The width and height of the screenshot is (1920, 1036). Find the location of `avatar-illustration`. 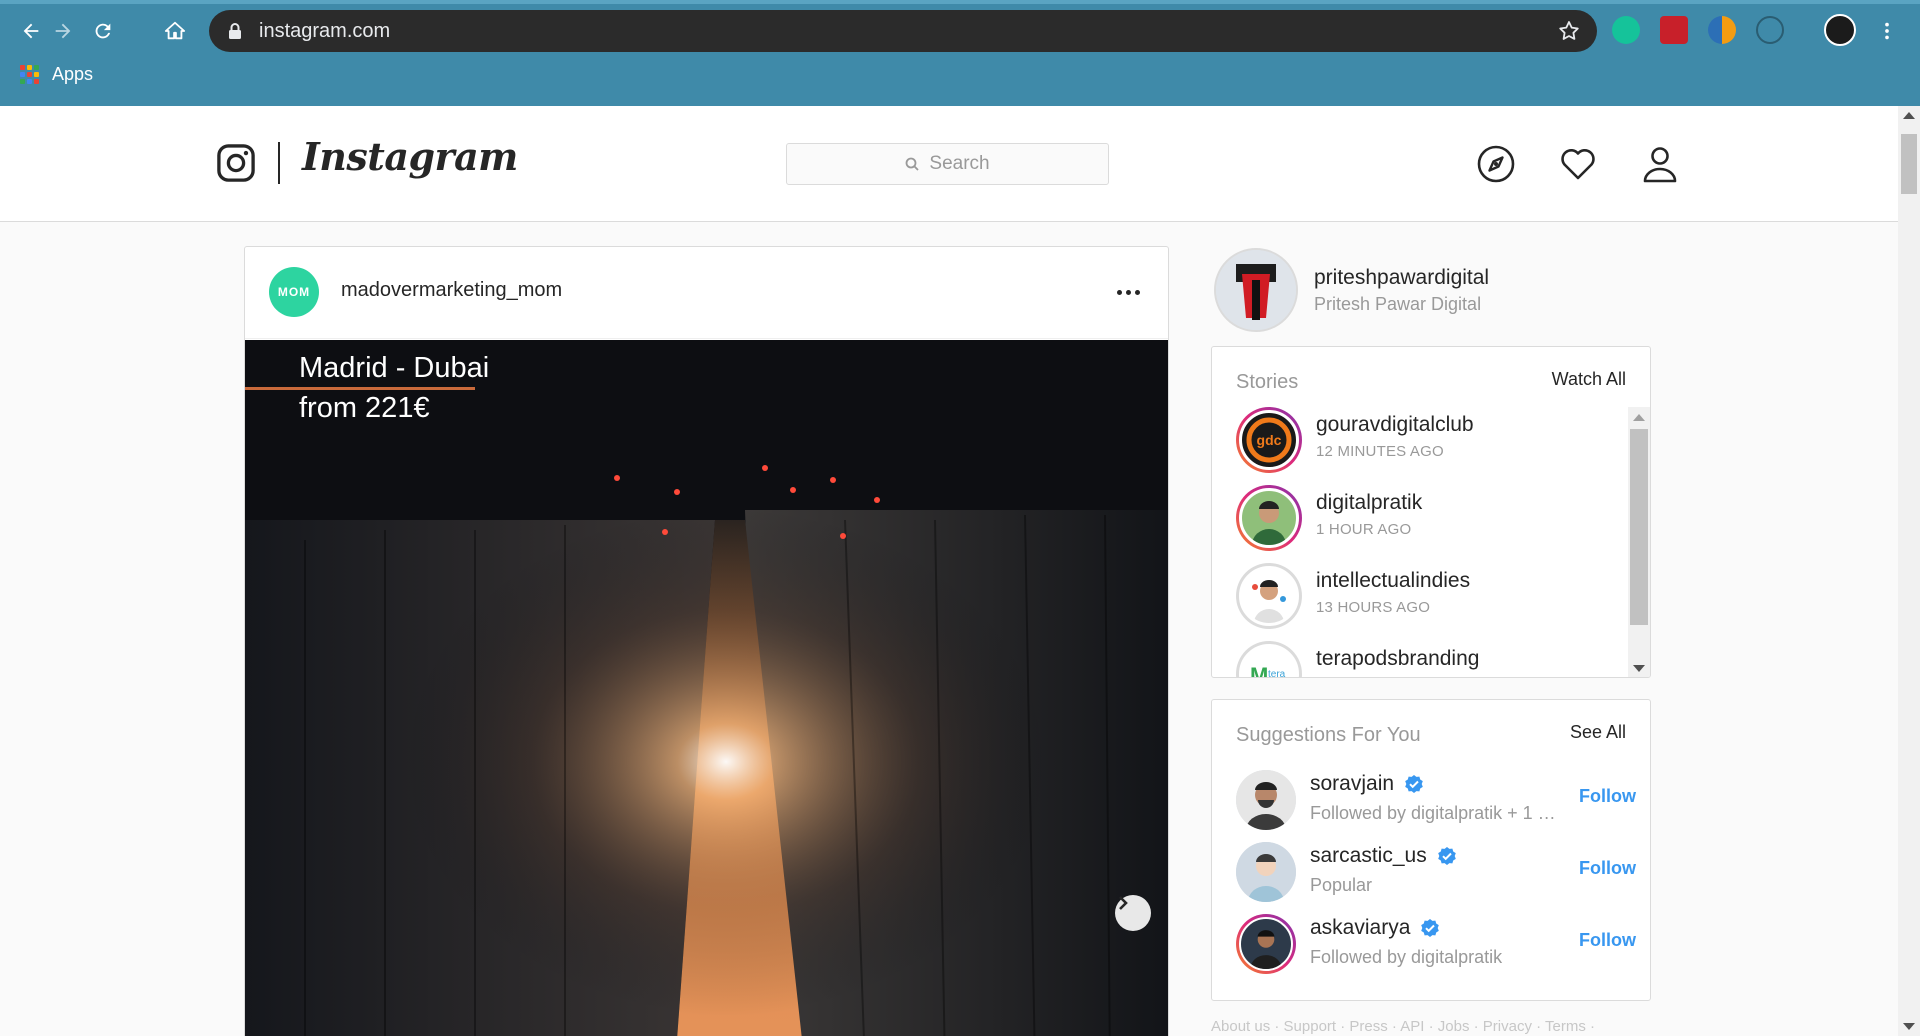

avatar-illustration is located at coordinates (1256, 290).